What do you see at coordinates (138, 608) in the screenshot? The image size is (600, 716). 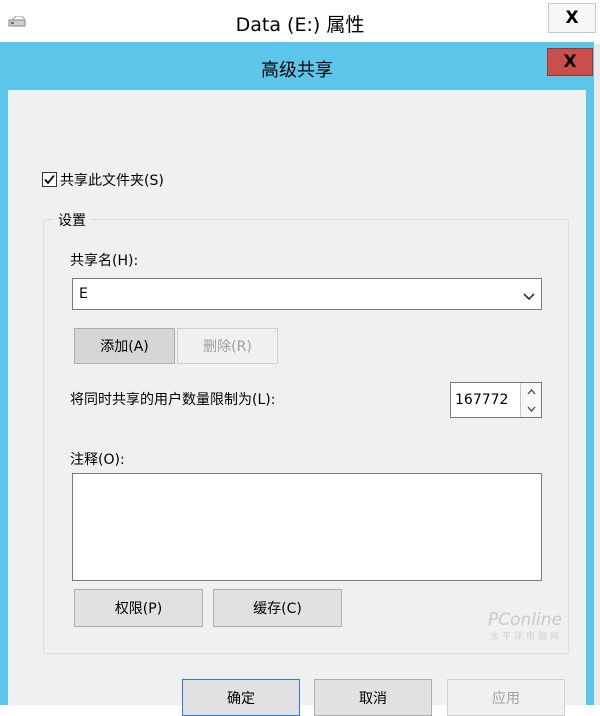 I see `permissions-button: 权限(P)` at bounding box center [138, 608].